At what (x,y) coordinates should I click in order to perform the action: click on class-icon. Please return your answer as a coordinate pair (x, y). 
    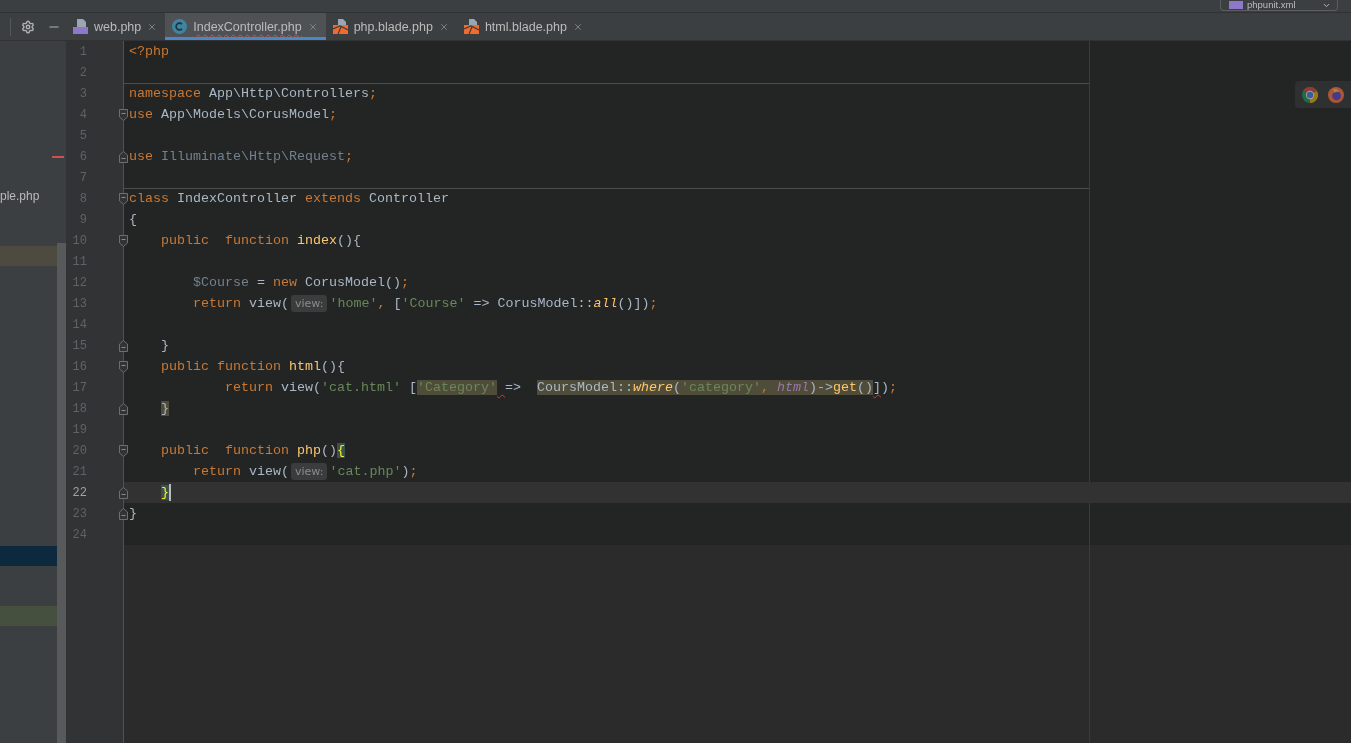
    Looking at the image, I should click on (180, 26).